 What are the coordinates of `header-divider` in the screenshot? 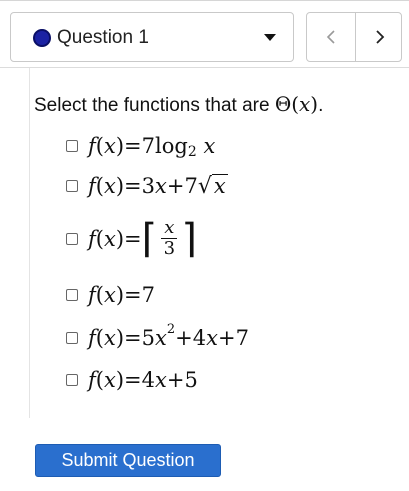 It's located at (204, 67).